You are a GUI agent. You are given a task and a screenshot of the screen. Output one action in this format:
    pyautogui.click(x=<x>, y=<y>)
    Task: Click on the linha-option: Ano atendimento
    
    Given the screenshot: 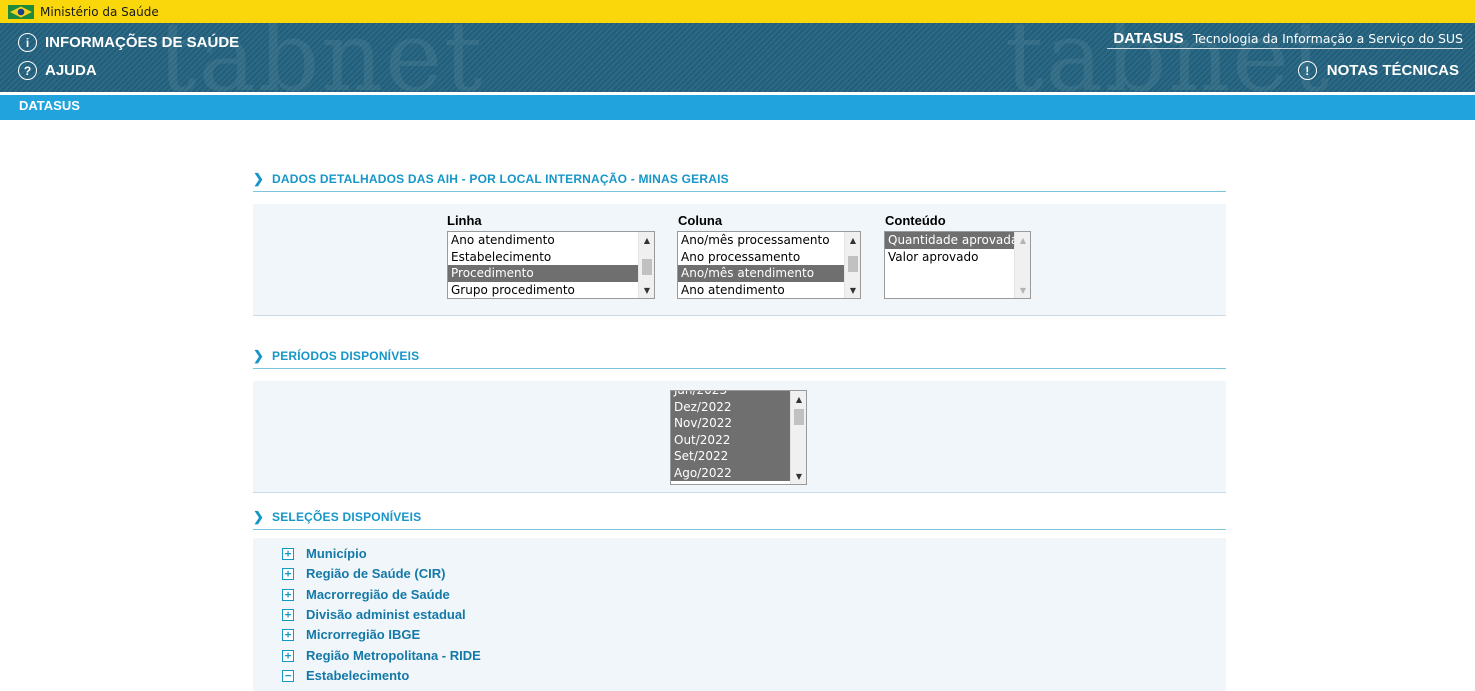 What is the action you would take?
    pyautogui.click(x=551, y=240)
    